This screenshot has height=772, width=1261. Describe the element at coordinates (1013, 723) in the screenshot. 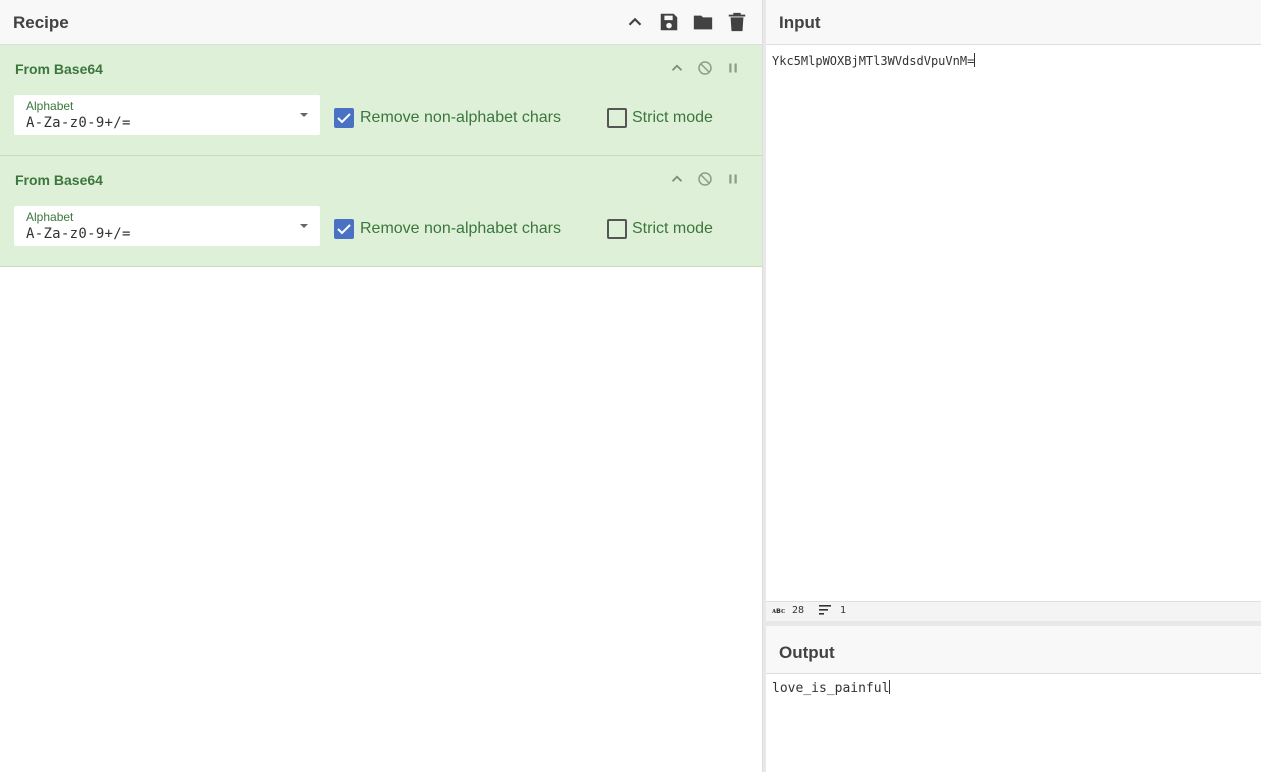

I see `output-textarea: love_is_painful` at that location.